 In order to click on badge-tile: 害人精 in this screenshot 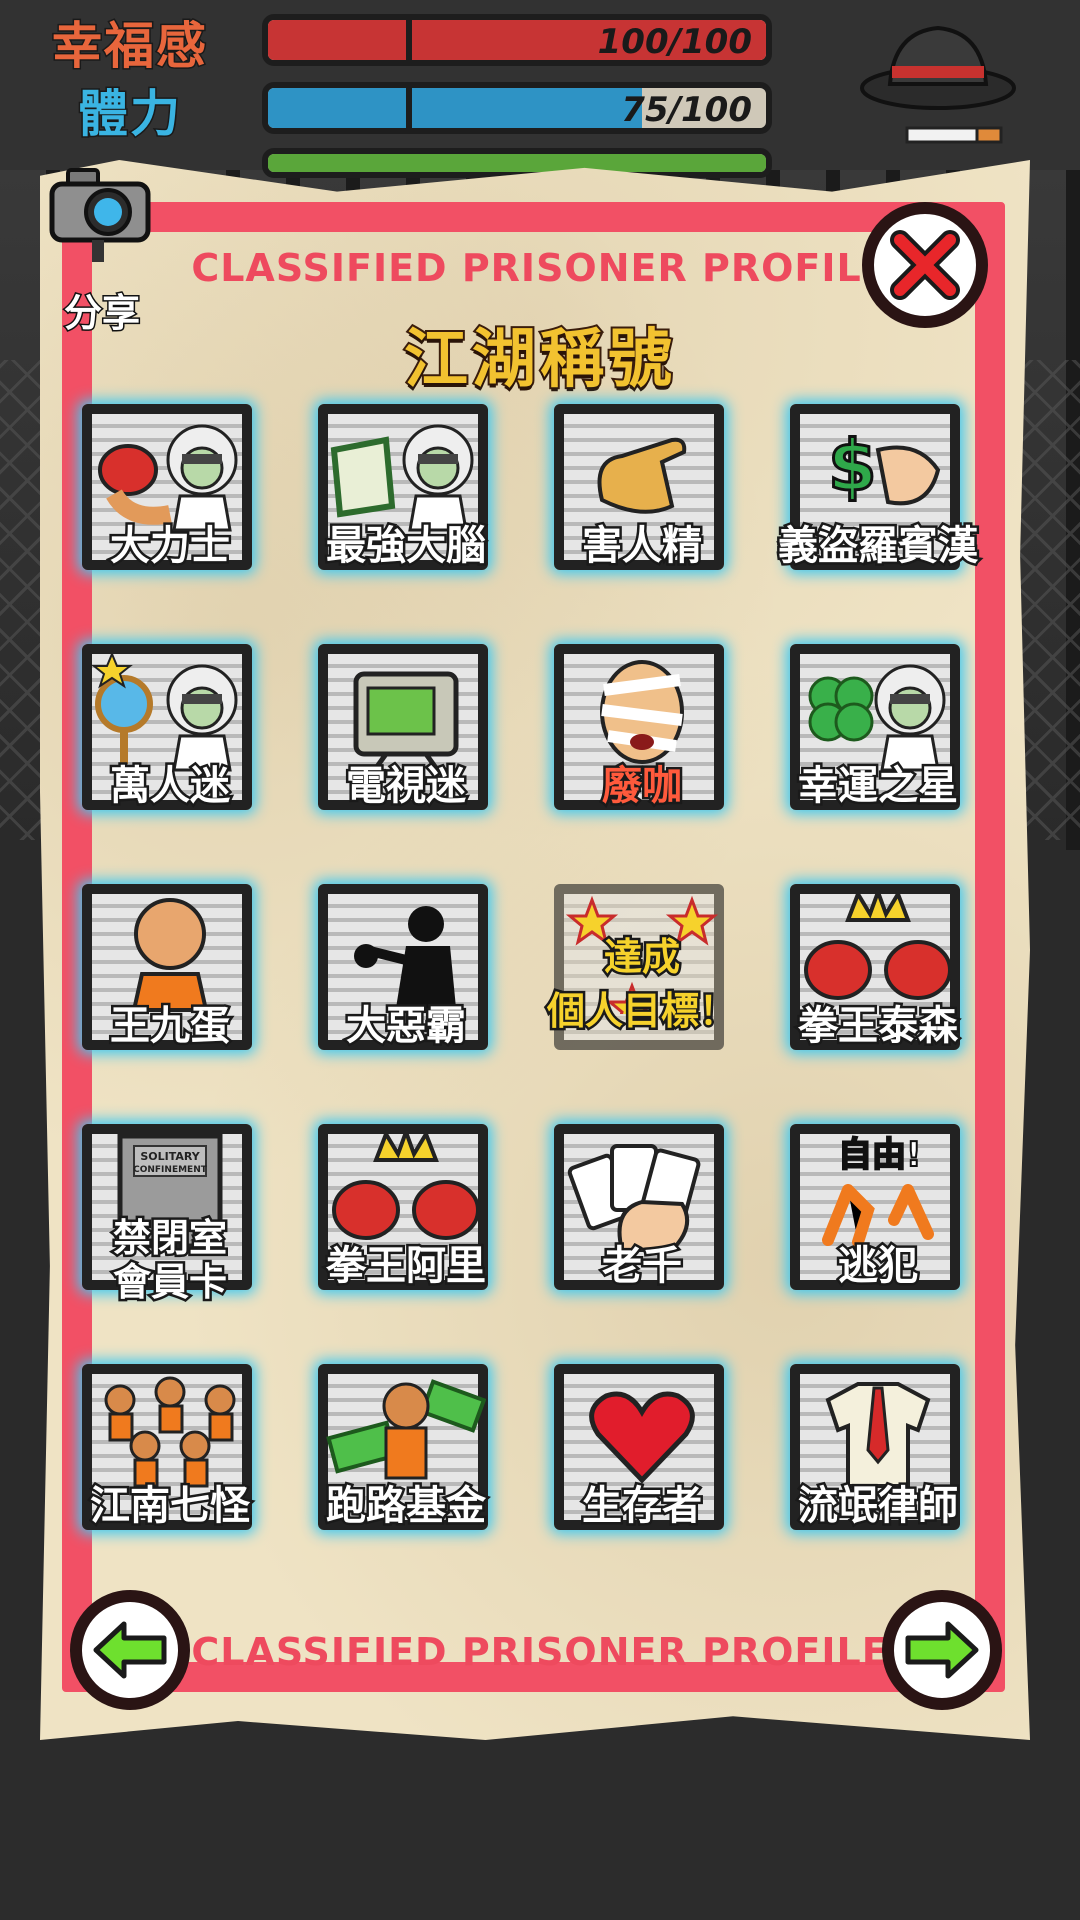, I will do `click(642, 491)`.